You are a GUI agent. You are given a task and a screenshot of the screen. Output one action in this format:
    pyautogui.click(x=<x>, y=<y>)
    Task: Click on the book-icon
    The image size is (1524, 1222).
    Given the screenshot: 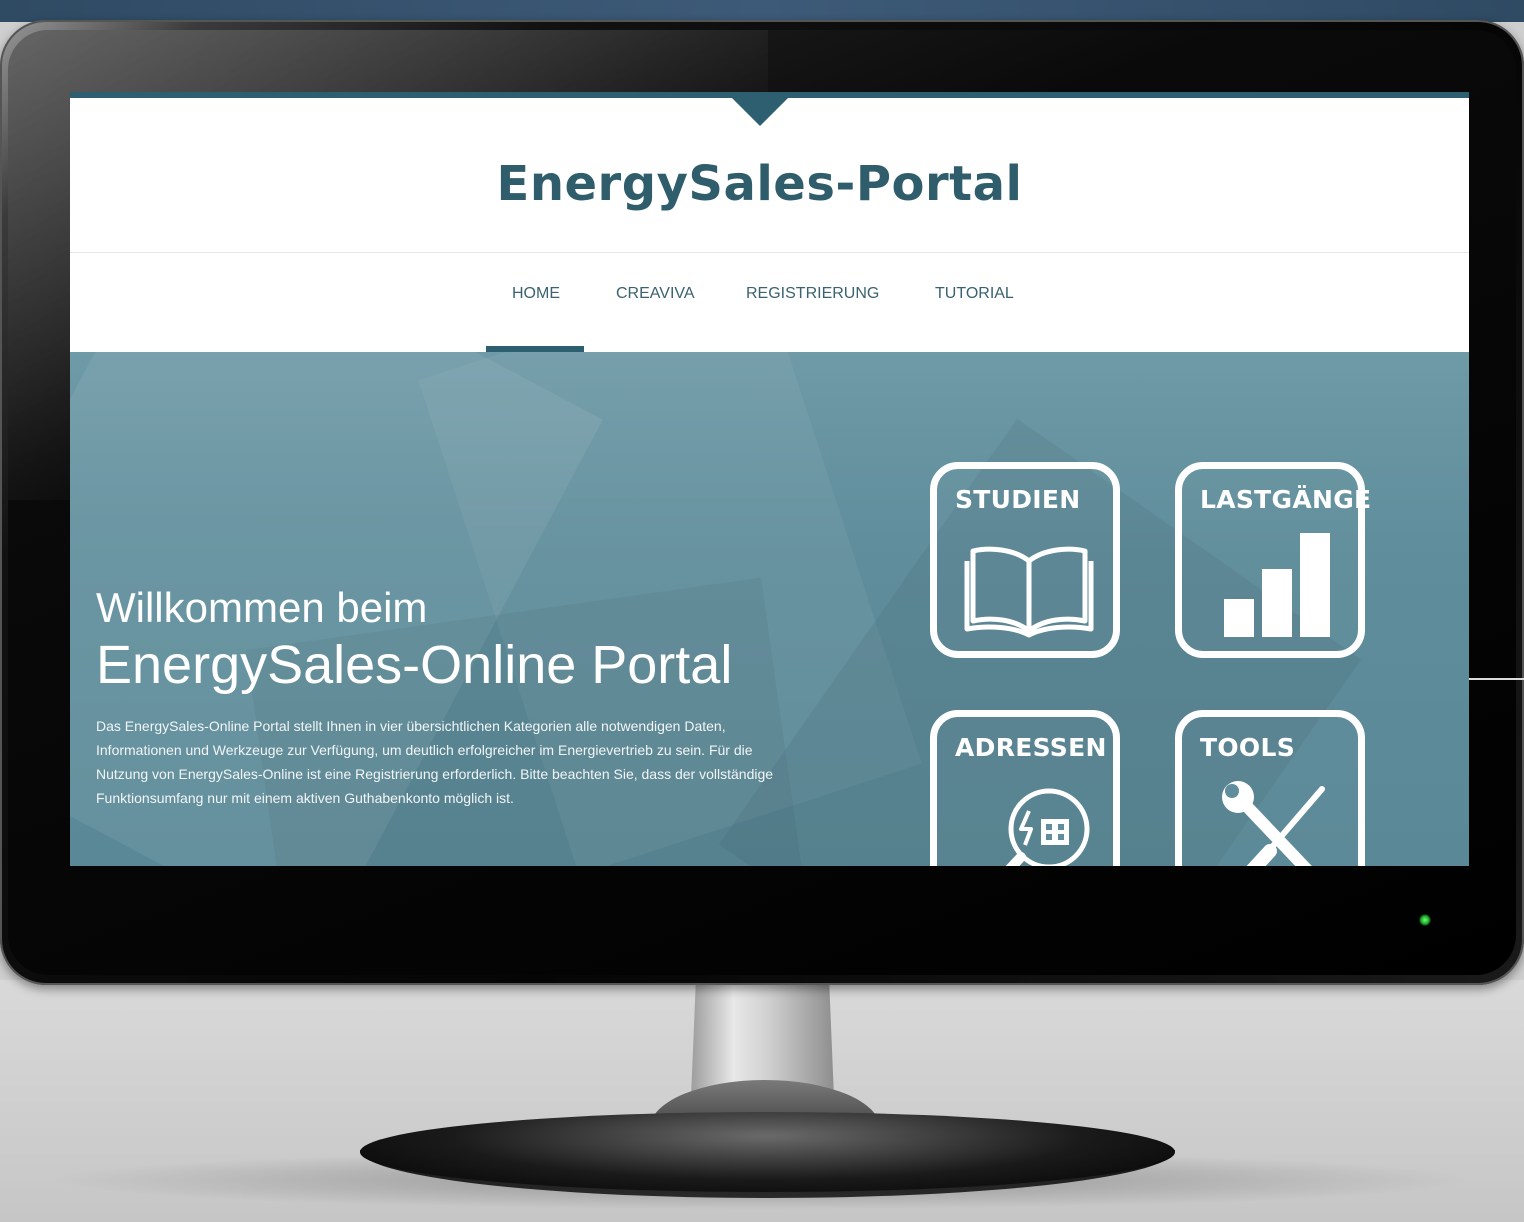 What is the action you would take?
    pyautogui.click(x=1029, y=592)
    